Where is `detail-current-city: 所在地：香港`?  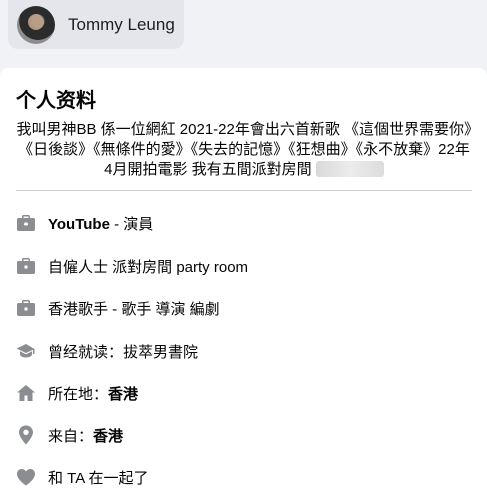 detail-current-city: 所在地：香港 is located at coordinates (77, 393).